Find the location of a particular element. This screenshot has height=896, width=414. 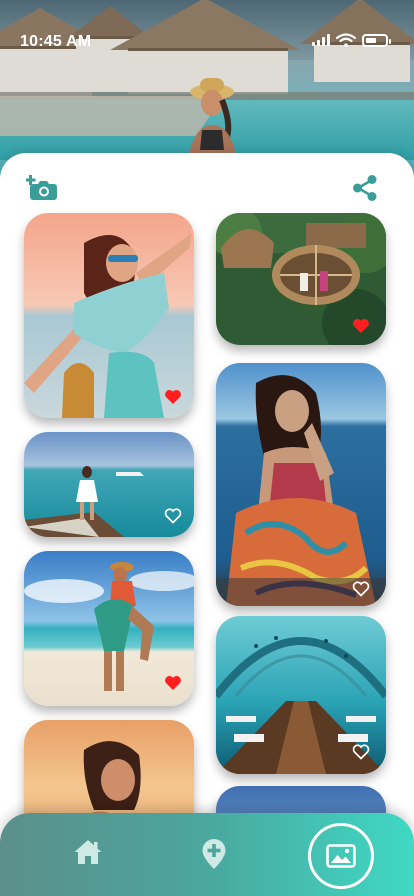

home-icon is located at coordinates (88, 852).